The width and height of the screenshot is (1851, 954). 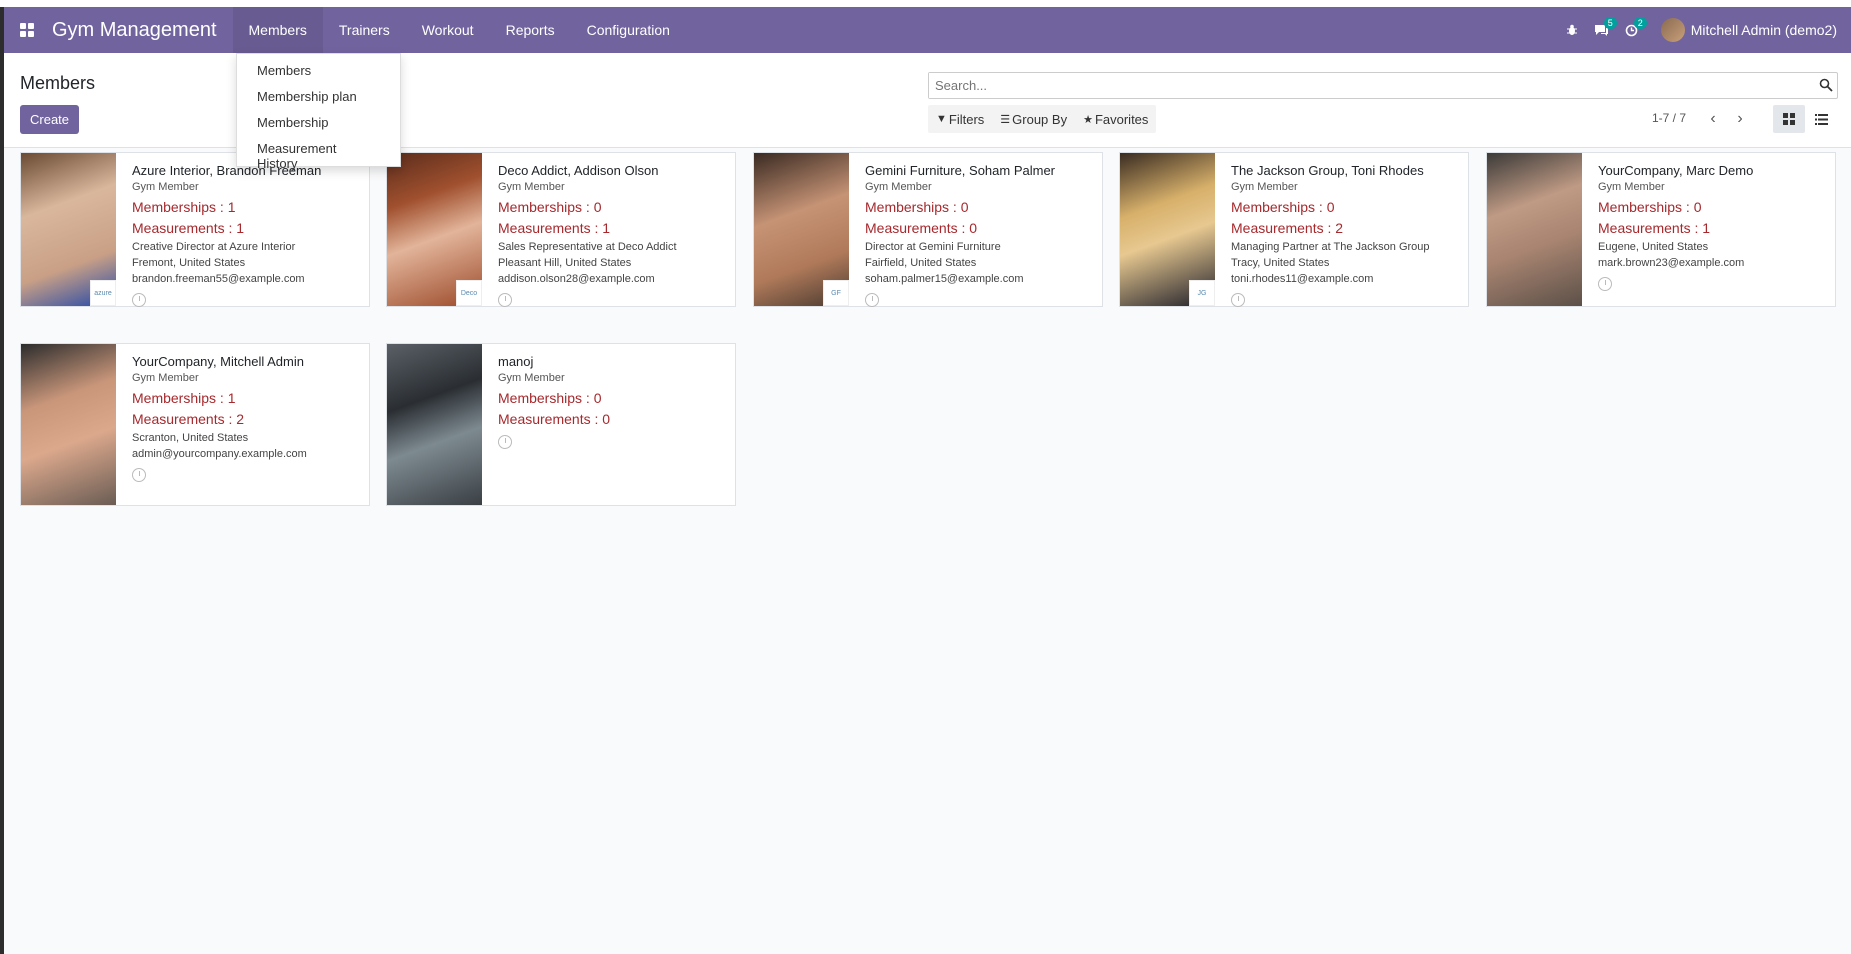 I want to click on search-icon, so click(x=1826, y=85).